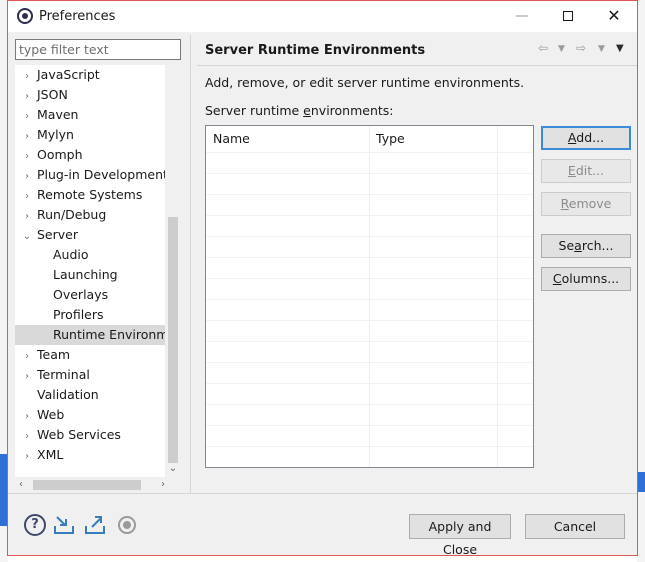 This screenshot has width=645, height=562. What do you see at coordinates (27, 236) in the screenshot?
I see `chevron-down-icon: ⌄` at bounding box center [27, 236].